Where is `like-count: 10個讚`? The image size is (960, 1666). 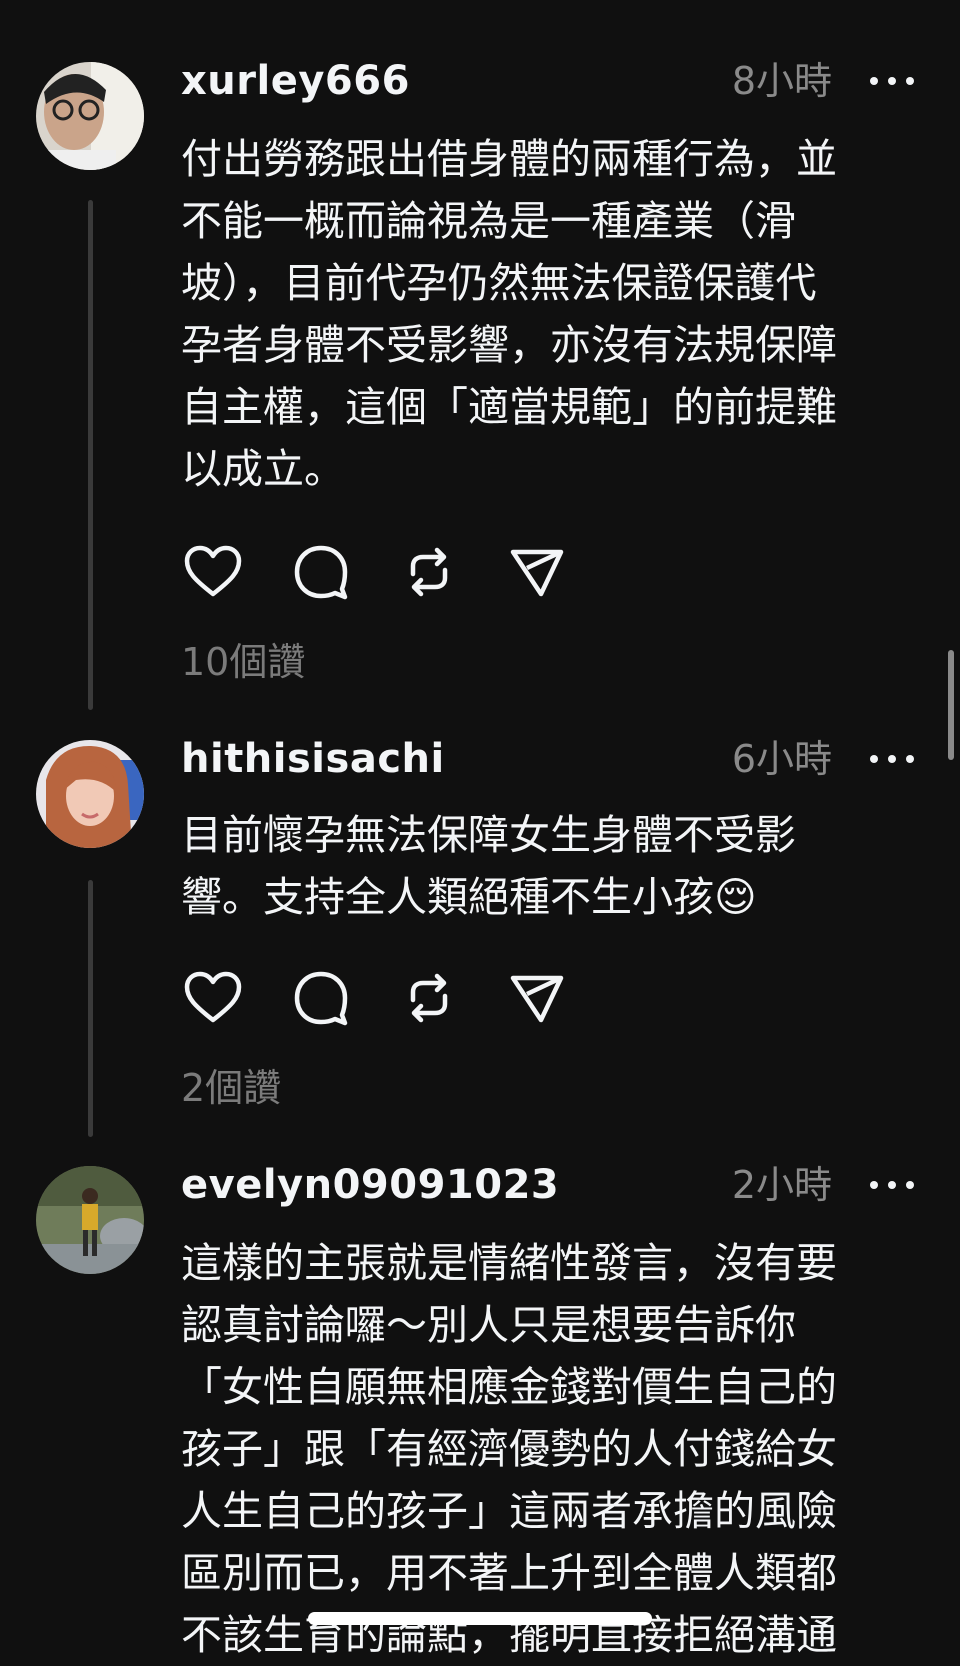 like-count: 10個讚 is located at coordinates (243, 662).